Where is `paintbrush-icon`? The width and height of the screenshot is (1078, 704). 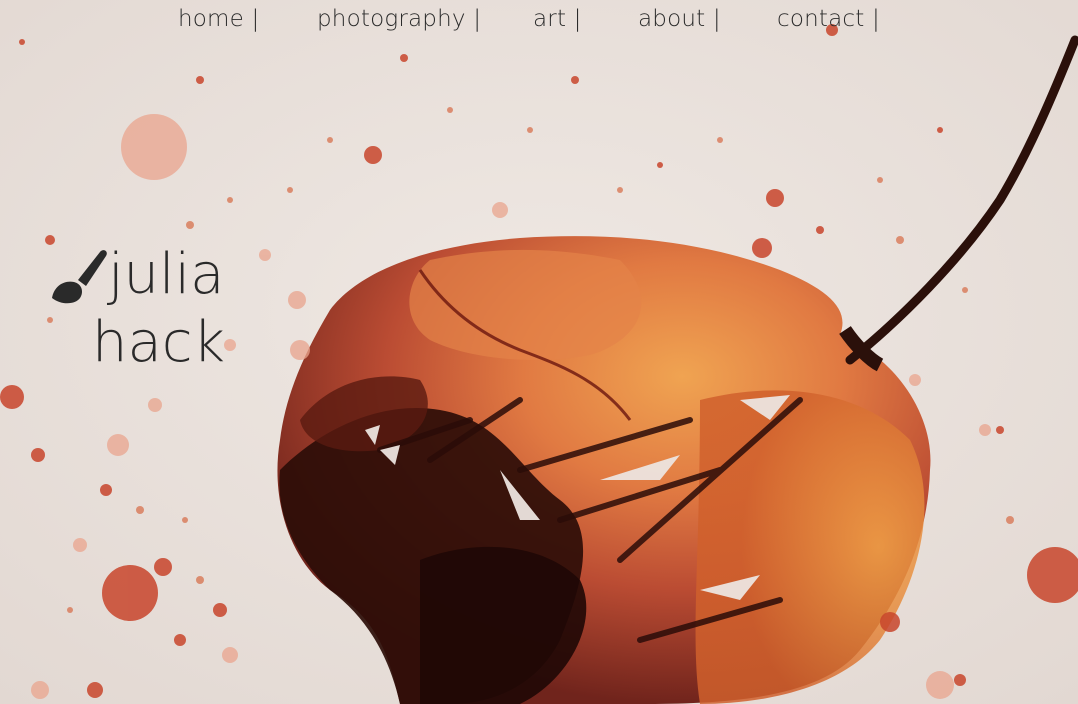 paintbrush-icon is located at coordinates (79, 277).